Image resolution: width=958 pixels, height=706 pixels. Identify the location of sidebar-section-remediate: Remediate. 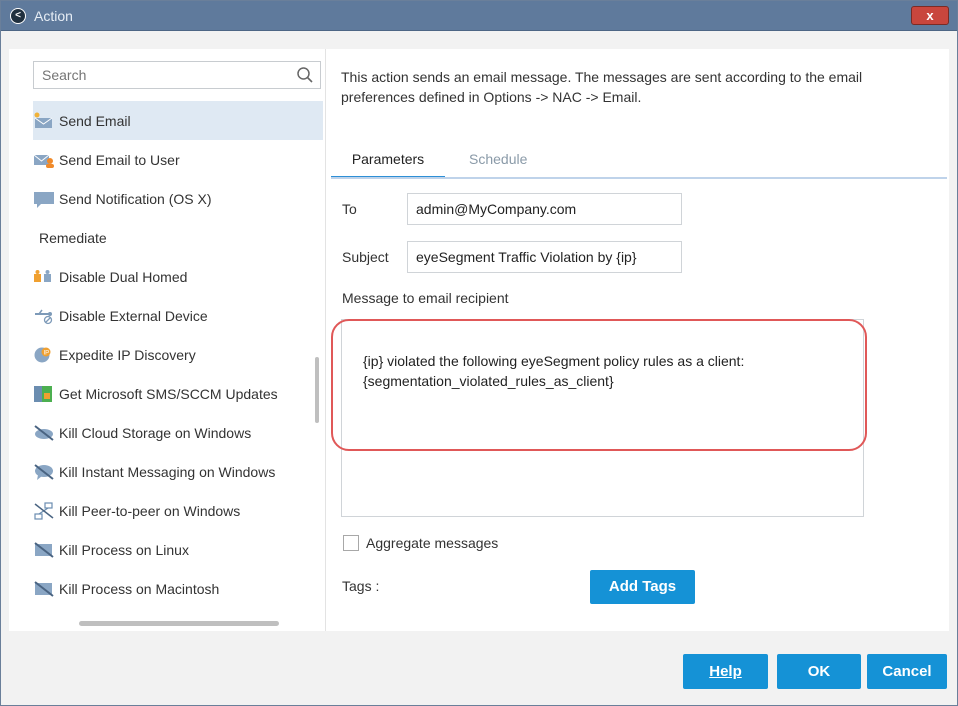
(178, 237).